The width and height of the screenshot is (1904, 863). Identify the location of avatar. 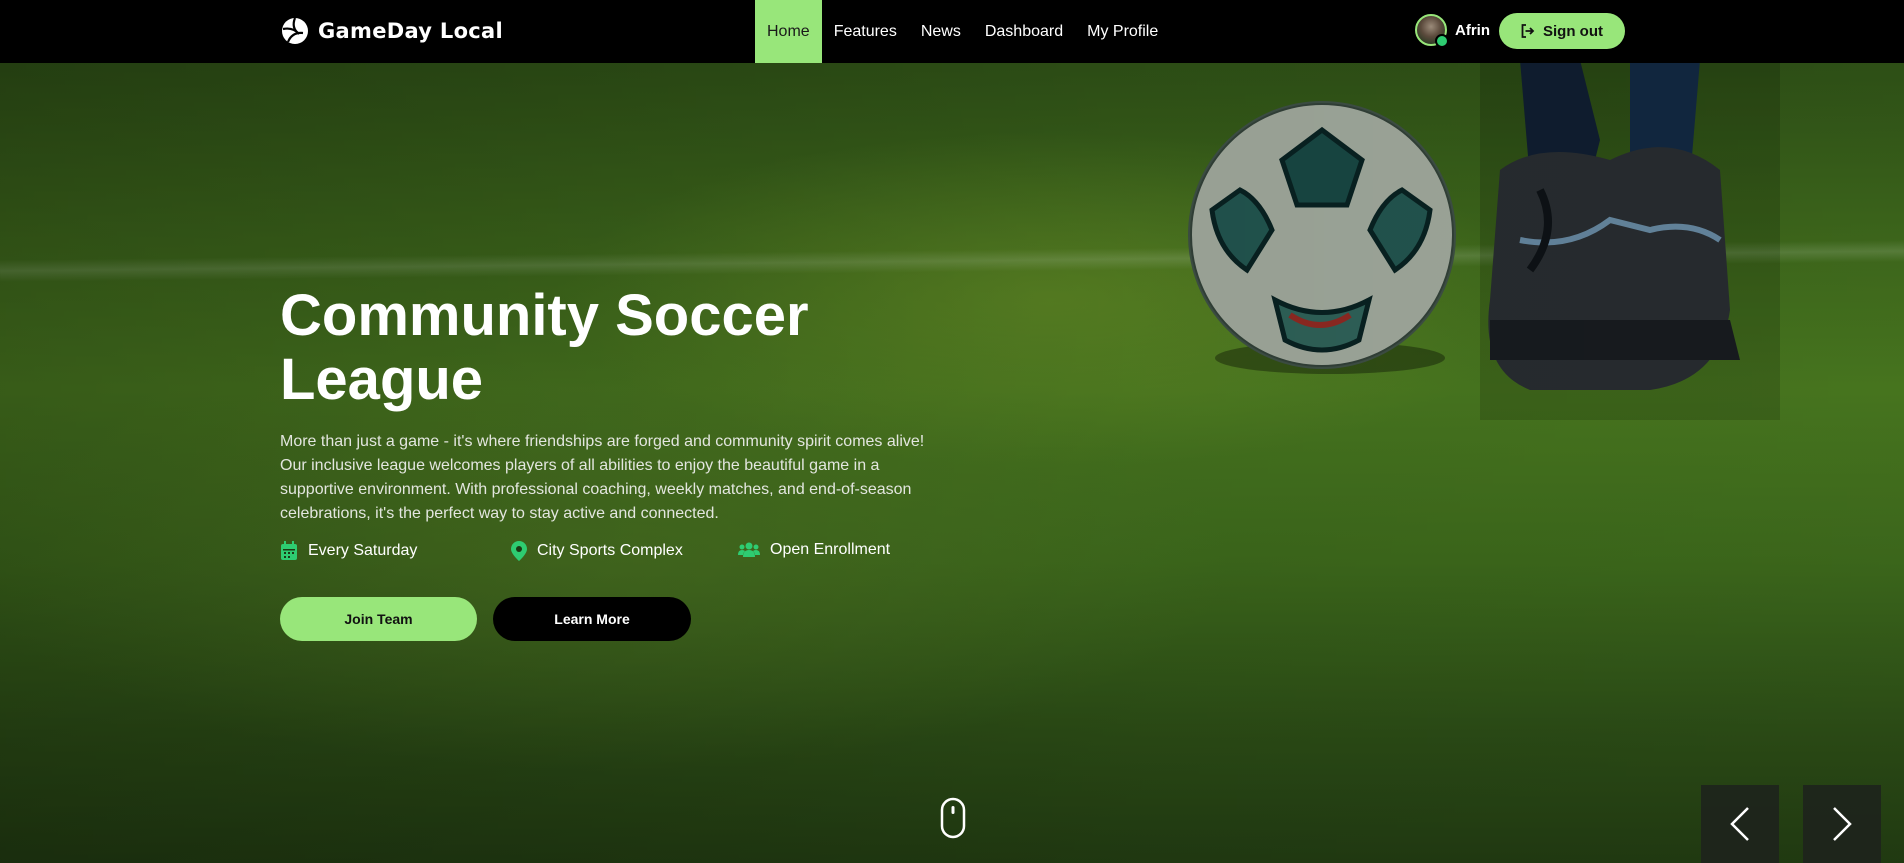
(1432, 31).